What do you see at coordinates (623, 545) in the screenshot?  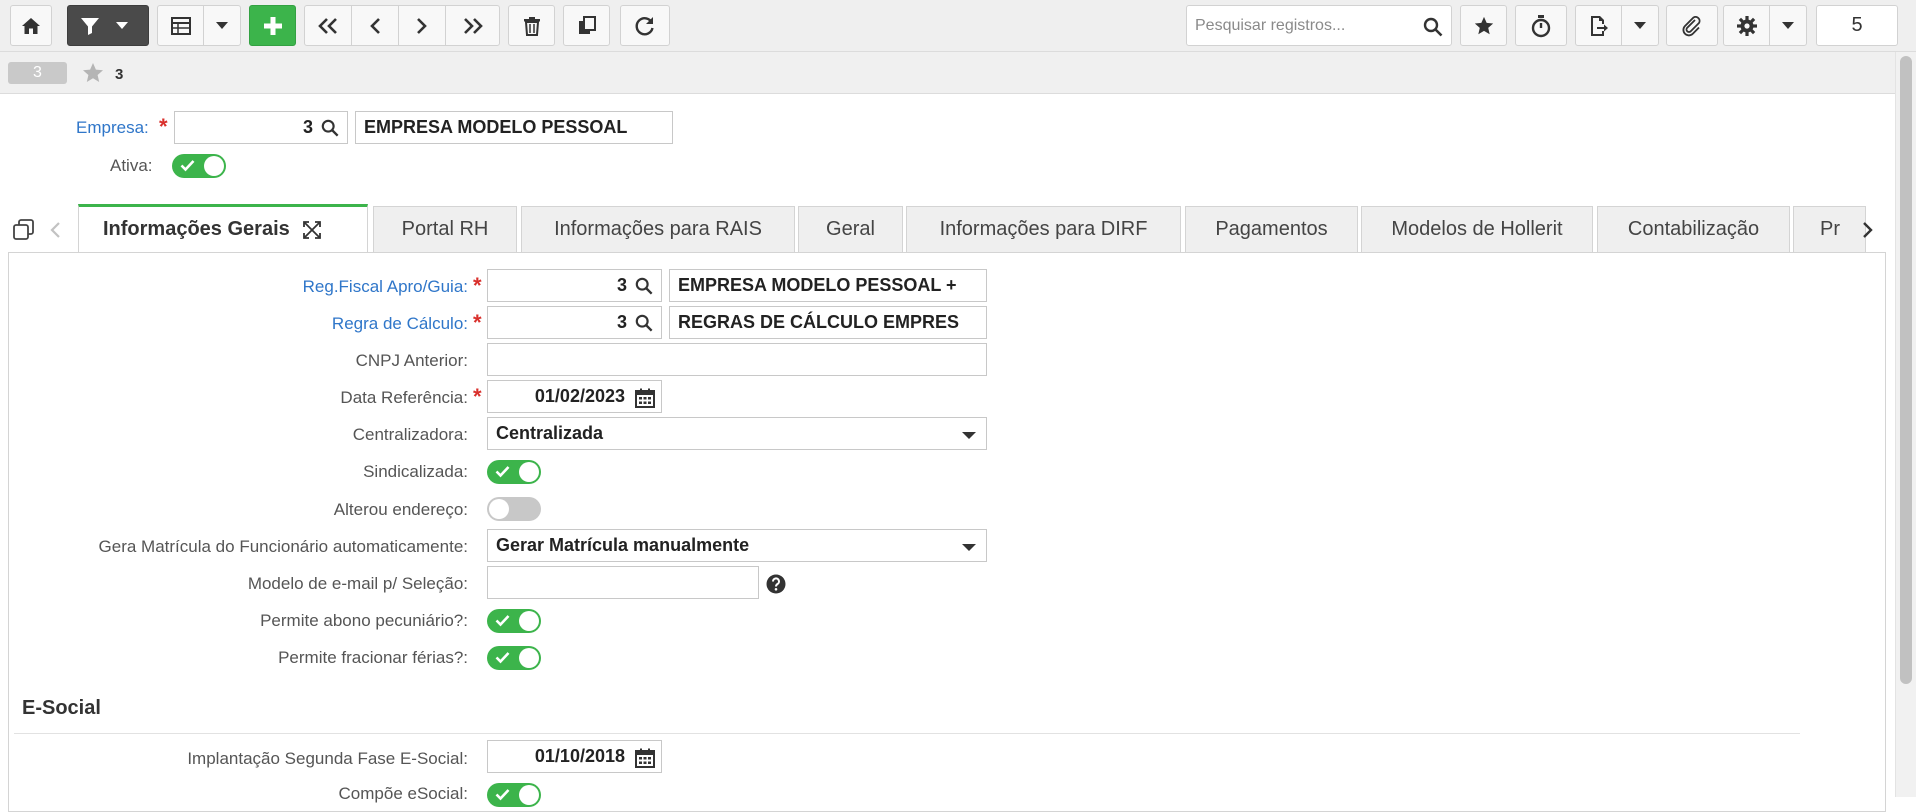 I see `gera-matricula-value: Gerar Matrícula manualmente` at bounding box center [623, 545].